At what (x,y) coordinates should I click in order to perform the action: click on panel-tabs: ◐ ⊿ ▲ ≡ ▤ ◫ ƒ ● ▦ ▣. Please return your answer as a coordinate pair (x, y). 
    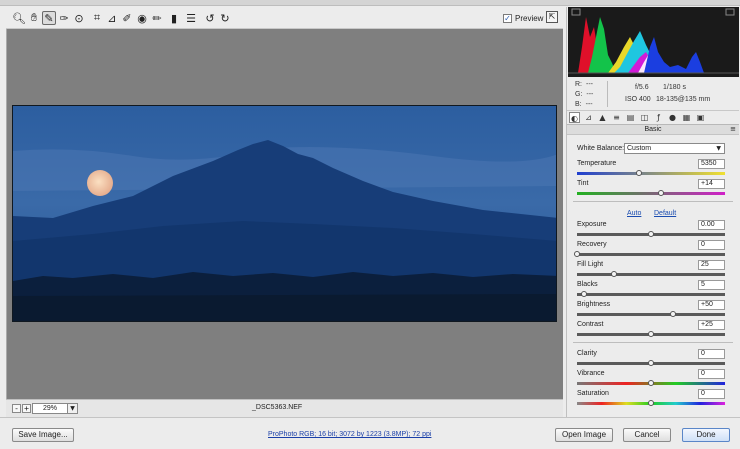
    Looking at the image, I should click on (653, 118).